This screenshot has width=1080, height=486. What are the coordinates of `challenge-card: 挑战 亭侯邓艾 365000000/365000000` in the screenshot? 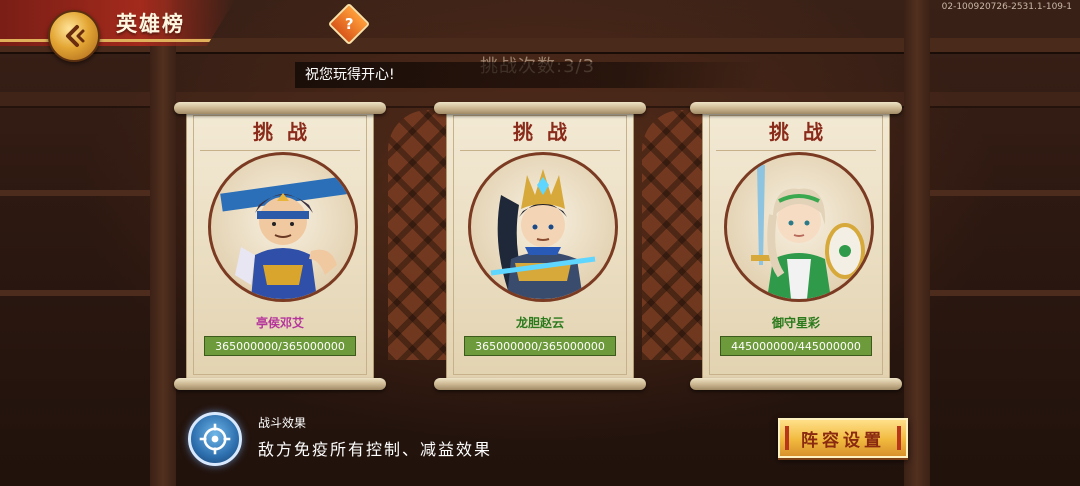 It's located at (280, 245).